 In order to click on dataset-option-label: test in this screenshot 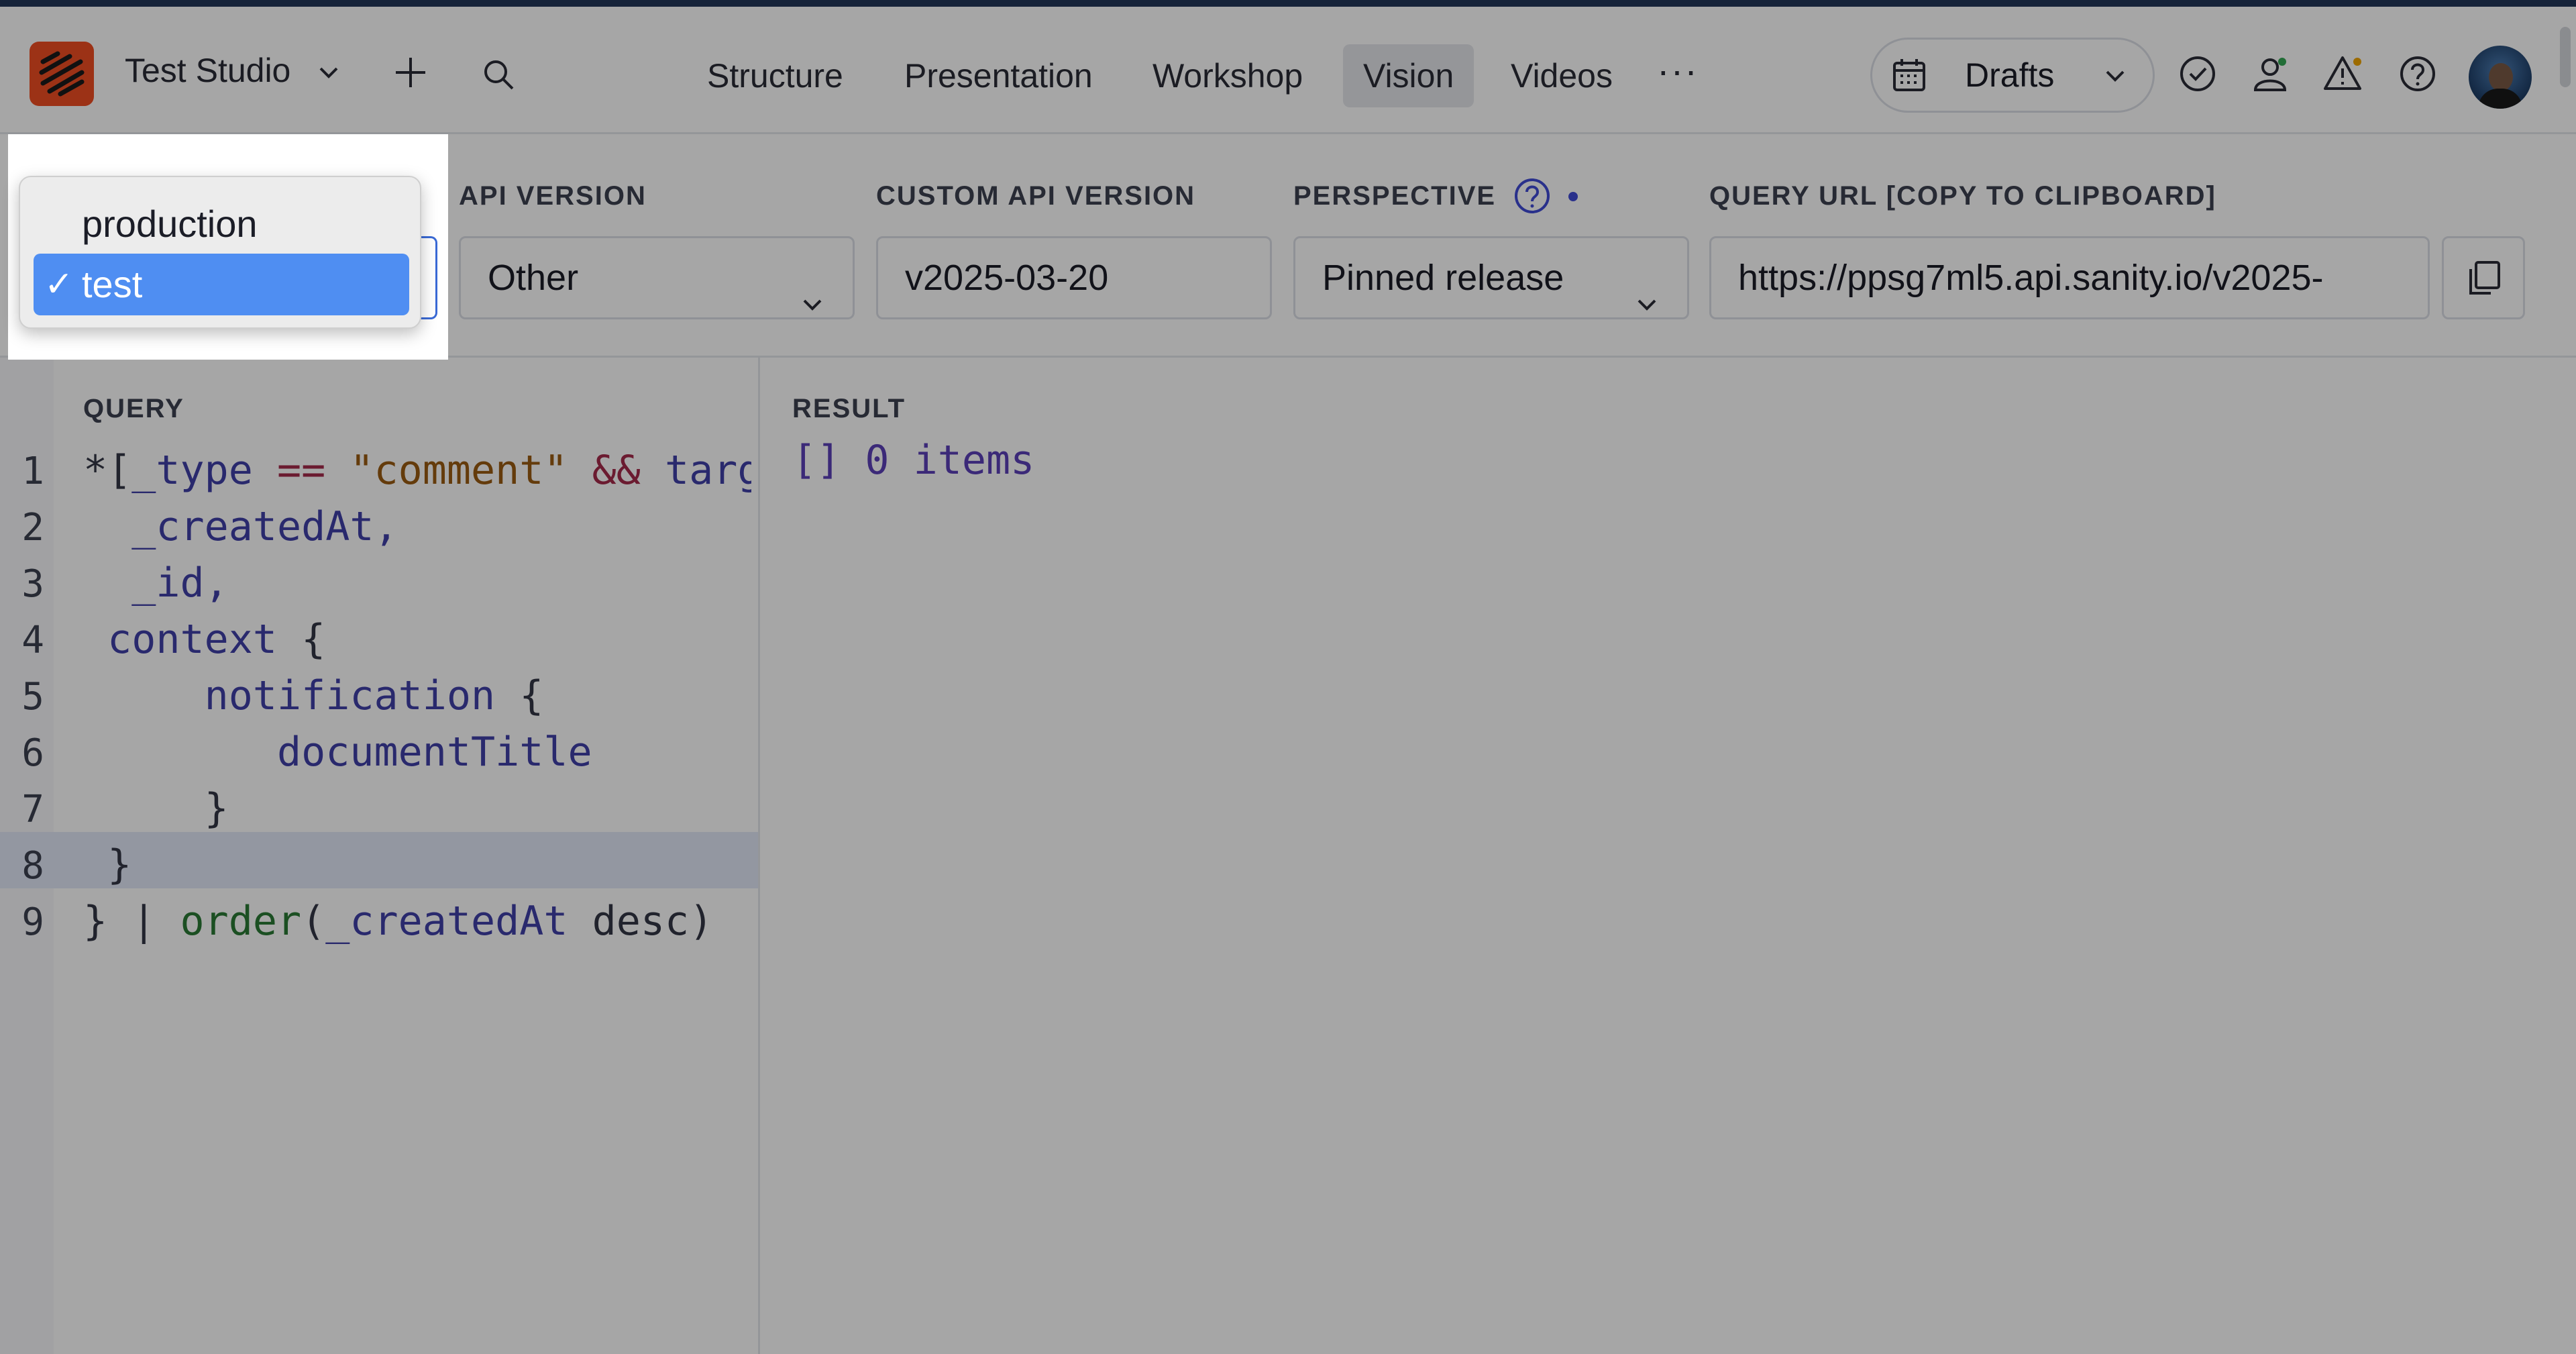, I will do `click(112, 284)`.